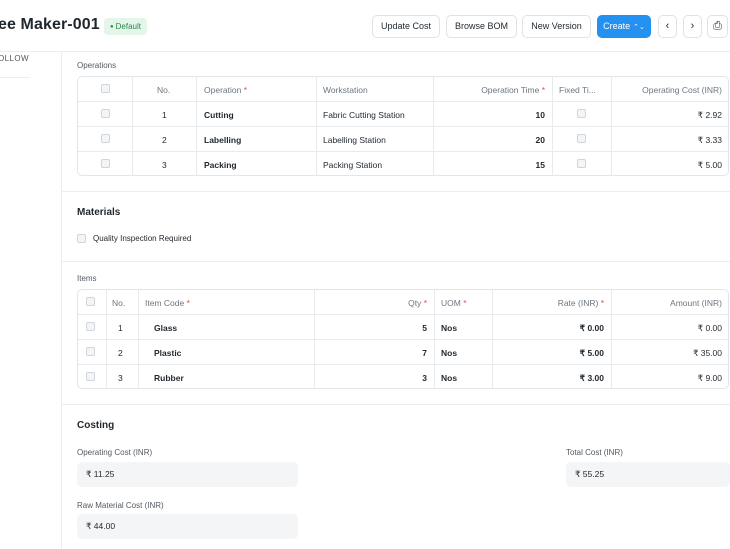 The image size is (730, 549). Describe the element at coordinates (667, 140) in the screenshot. I see `operating-cost-cell: ₹ 3.33` at that location.